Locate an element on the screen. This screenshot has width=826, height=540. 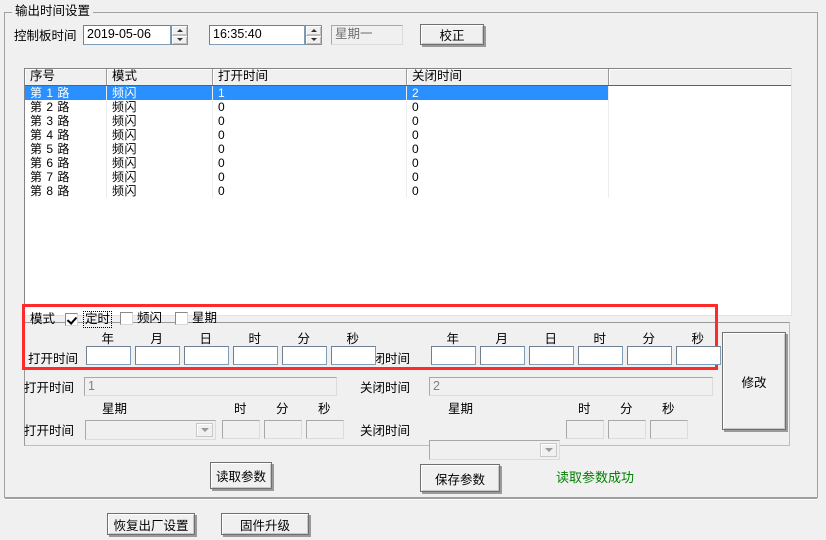
timer-open-unit-label-月: 月 is located at coordinates (157, 339).